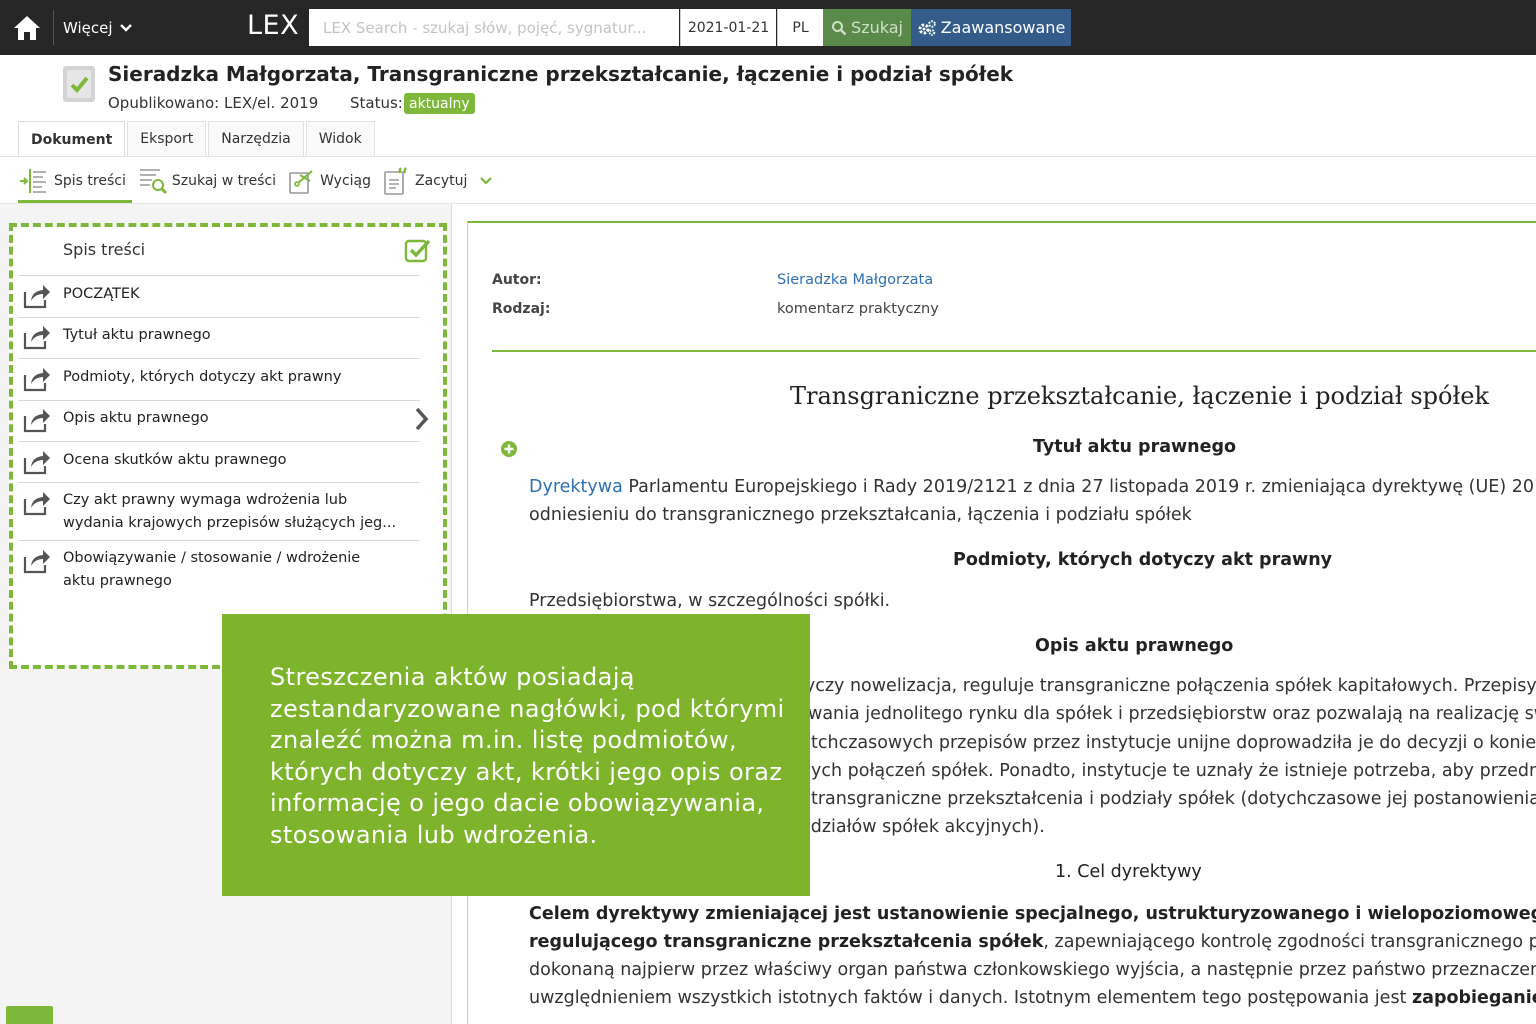 Image resolution: width=1536 pixels, height=1024 pixels. I want to click on toc-button: Spis treści, so click(75, 181).